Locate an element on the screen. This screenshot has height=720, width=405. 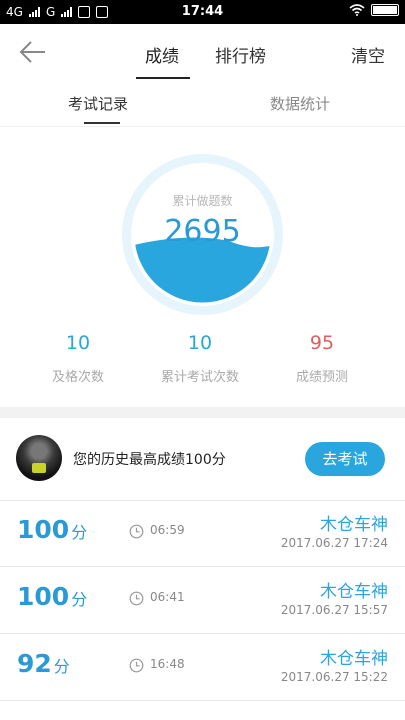
section-divider is located at coordinates (202, 412).